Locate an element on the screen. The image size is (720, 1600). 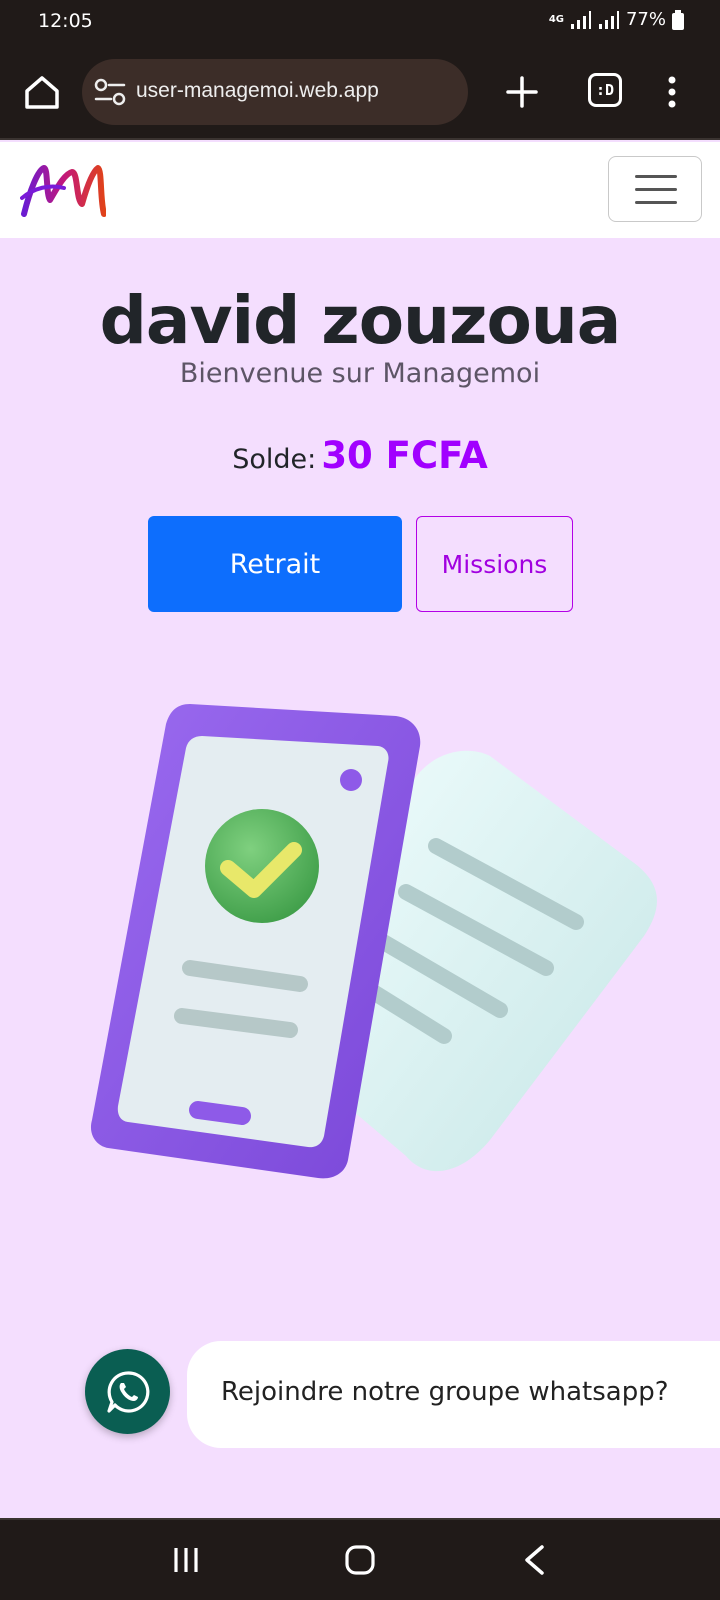
address-bar: user-managemoi.web.app is located at coordinates (275, 92).